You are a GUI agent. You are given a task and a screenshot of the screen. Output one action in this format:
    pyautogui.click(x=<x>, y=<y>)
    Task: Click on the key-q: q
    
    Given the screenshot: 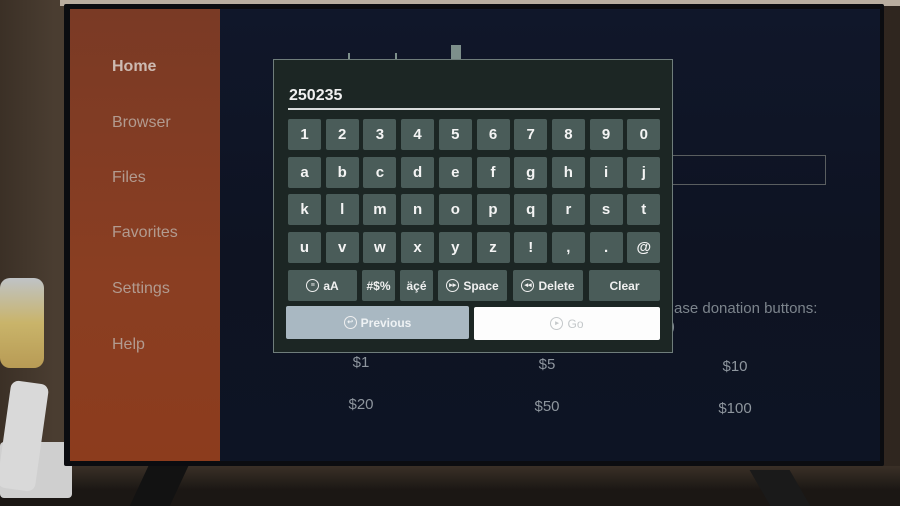 What is the action you would take?
    pyautogui.click(x=531, y=209)
    